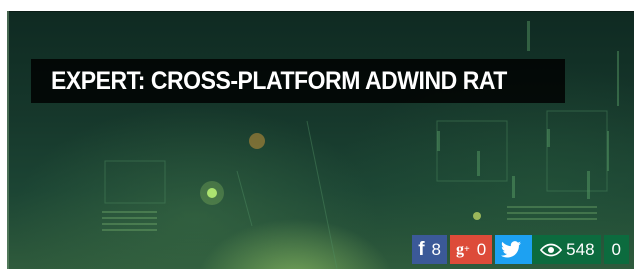 Image resolution: width=639 pixels, height=269 pixels. Describe the element at coordinates (421, 249) in the screenshot. I see `facebook-icon: f` at that location.